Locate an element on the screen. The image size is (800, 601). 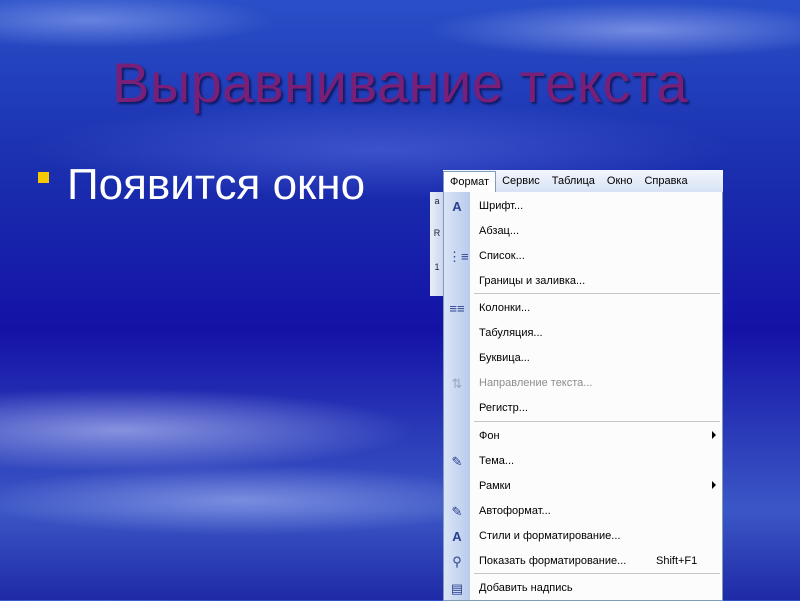
menubar-table: Таблица is located at coordinates (573, 181).